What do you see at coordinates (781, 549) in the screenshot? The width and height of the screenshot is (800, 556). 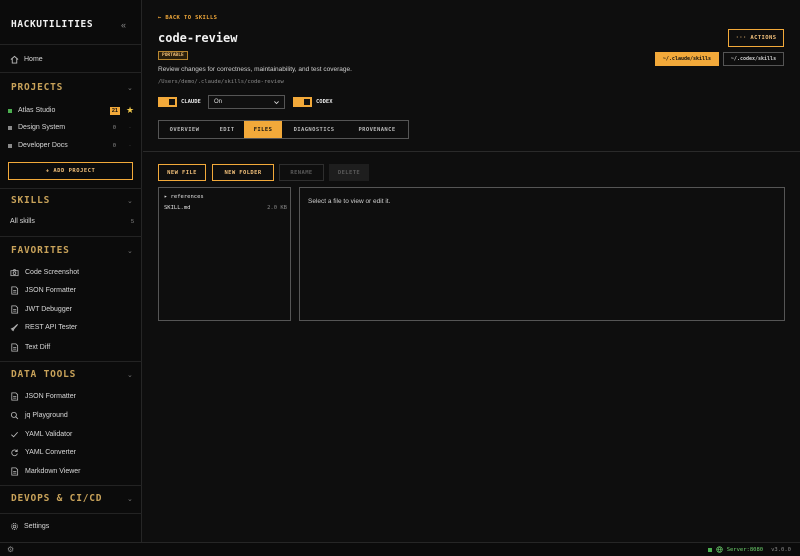 I see `version-label: v3.0.0` at bounding box center [781, 549].